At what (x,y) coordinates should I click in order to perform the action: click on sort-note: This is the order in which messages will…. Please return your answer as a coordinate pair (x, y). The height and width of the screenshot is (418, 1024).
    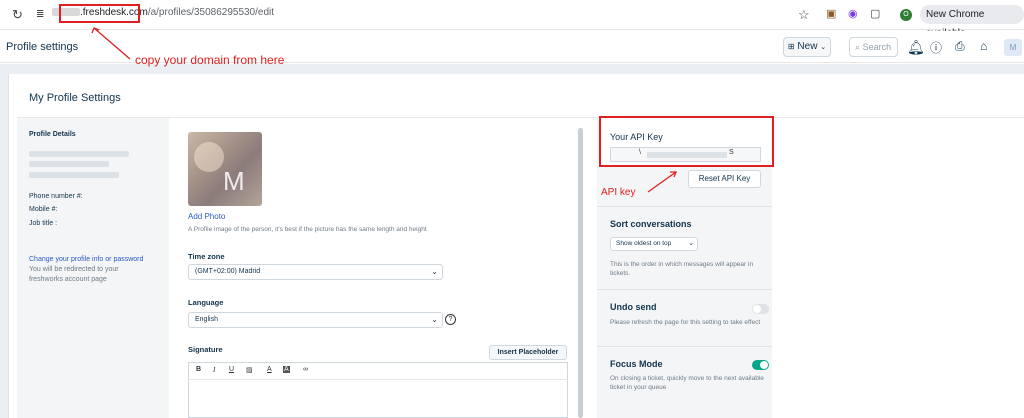
    Looking at the image, I should click on (682, 269).